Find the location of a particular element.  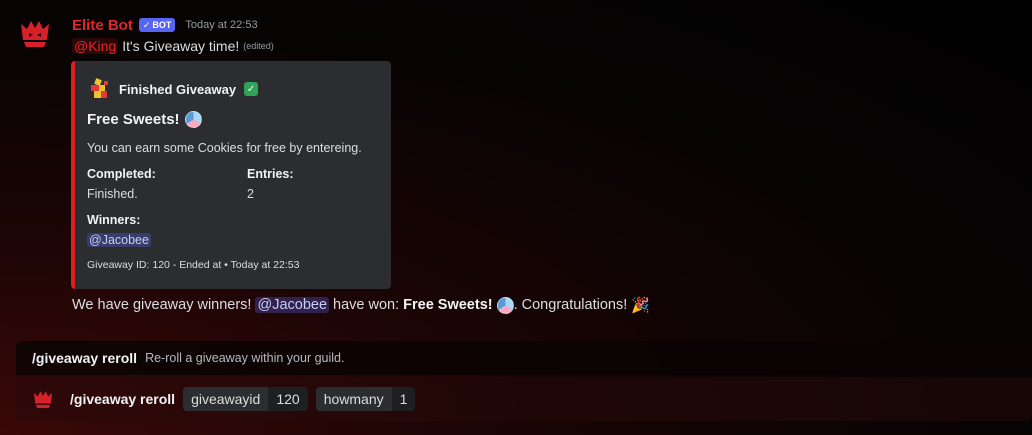

field-entries-name: Entries: is located at coordinates (270, 174).